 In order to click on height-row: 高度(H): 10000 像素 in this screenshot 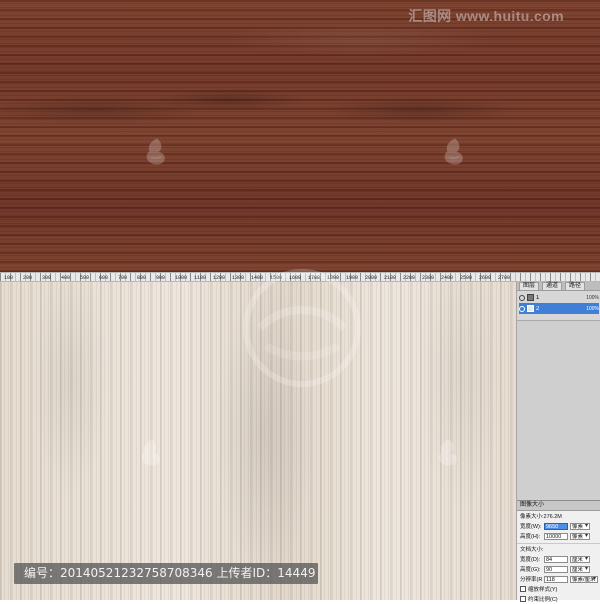, I will do `click(558, 536)`.